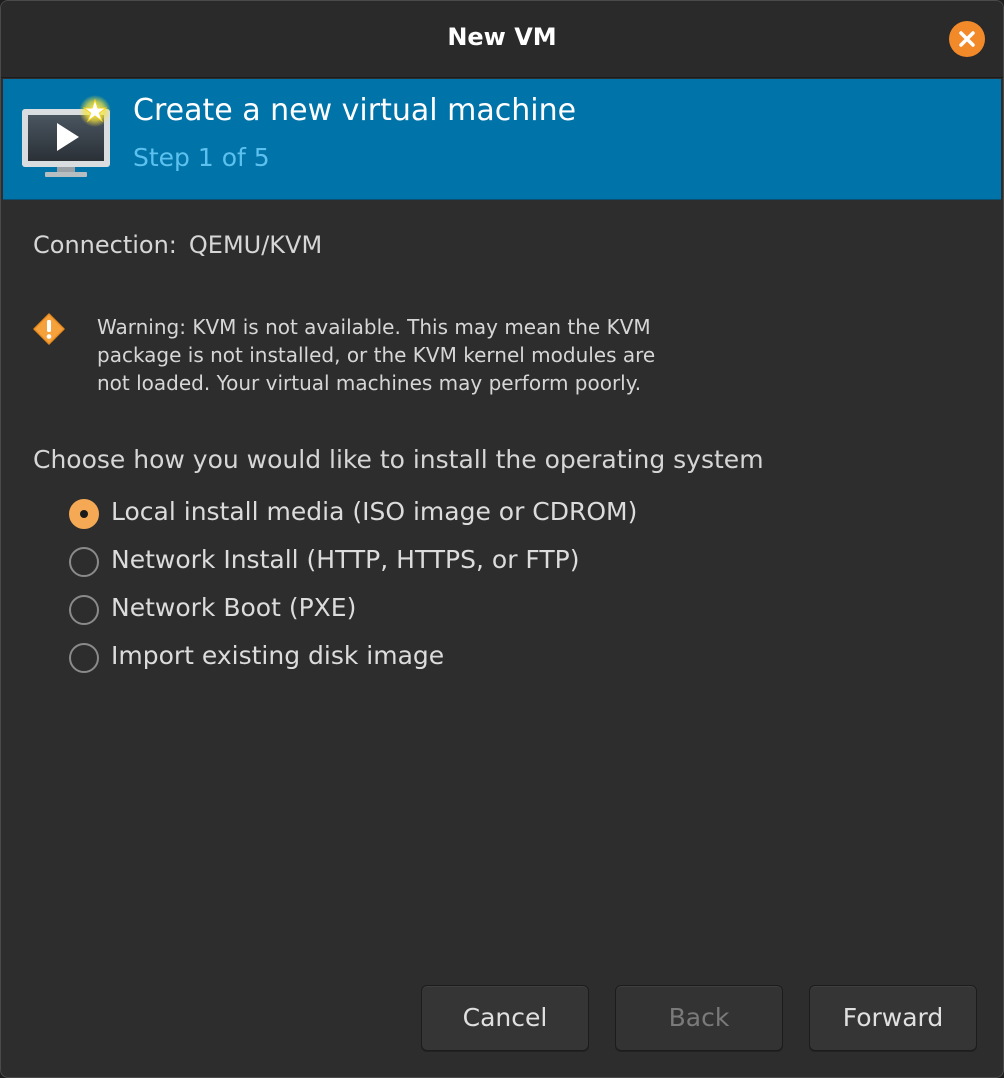 The image size is (1004, 1078). Describe the element at coordinates (255, 245) in the screenshot. I see `connection-value: QEMU/KVM` at that location.